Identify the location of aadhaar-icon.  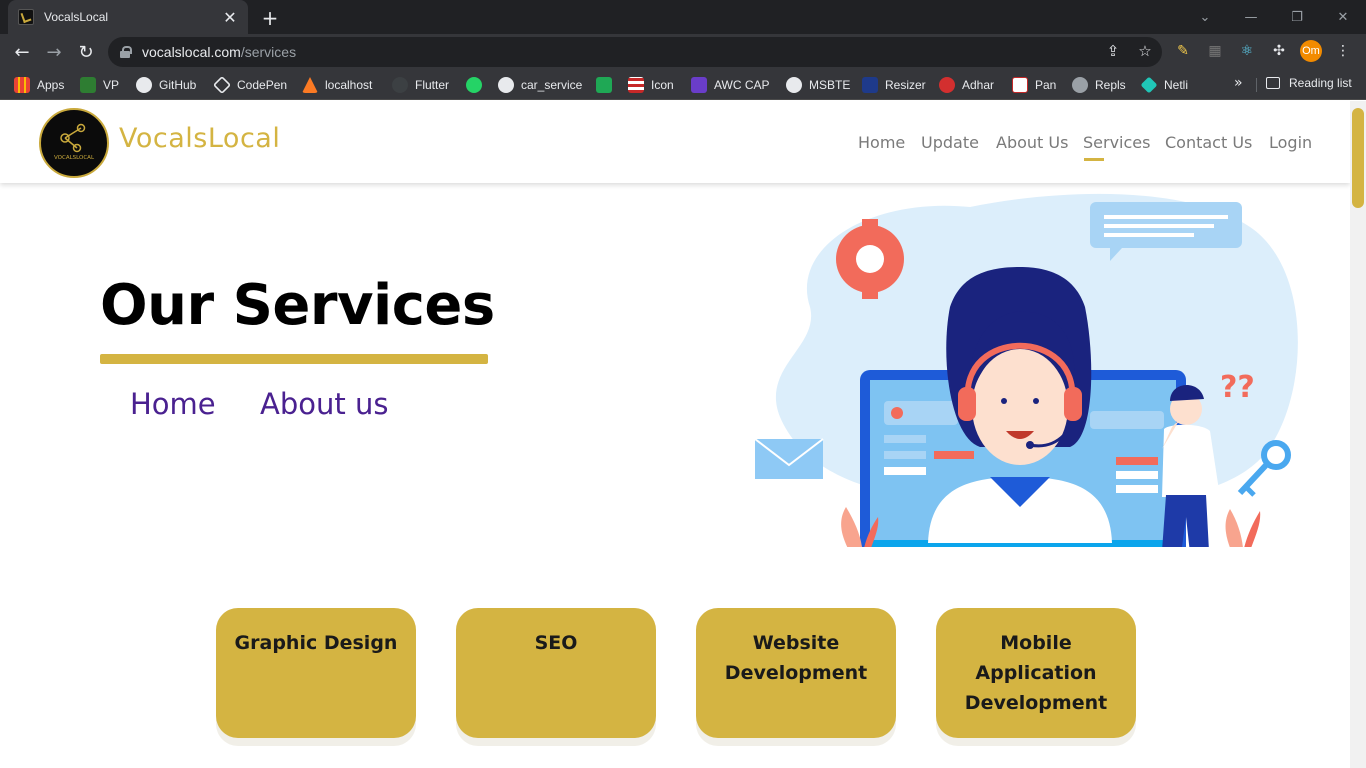
(947, 85).